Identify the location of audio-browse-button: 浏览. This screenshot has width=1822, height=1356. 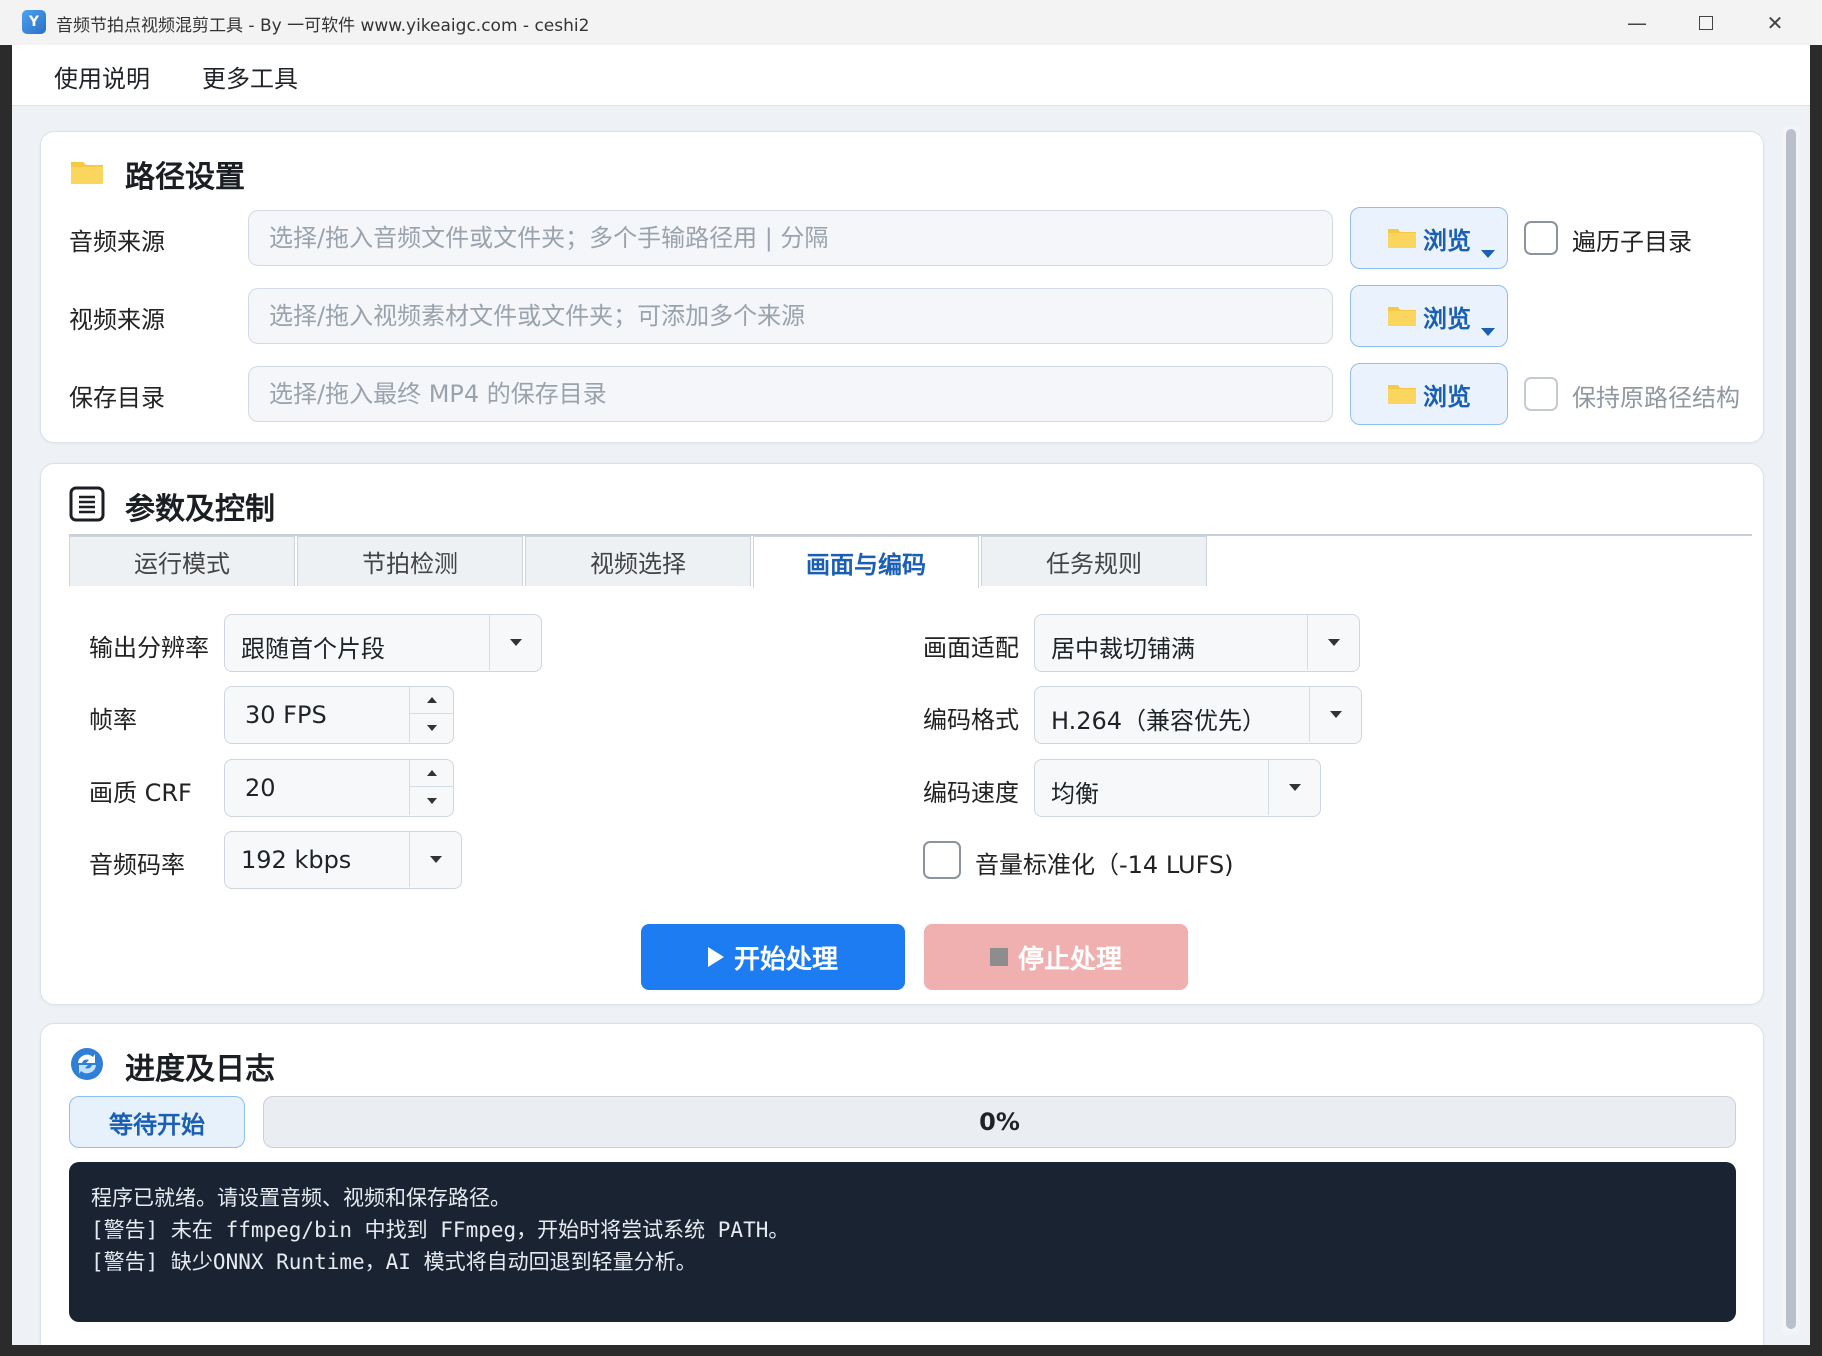
(1429, 238).